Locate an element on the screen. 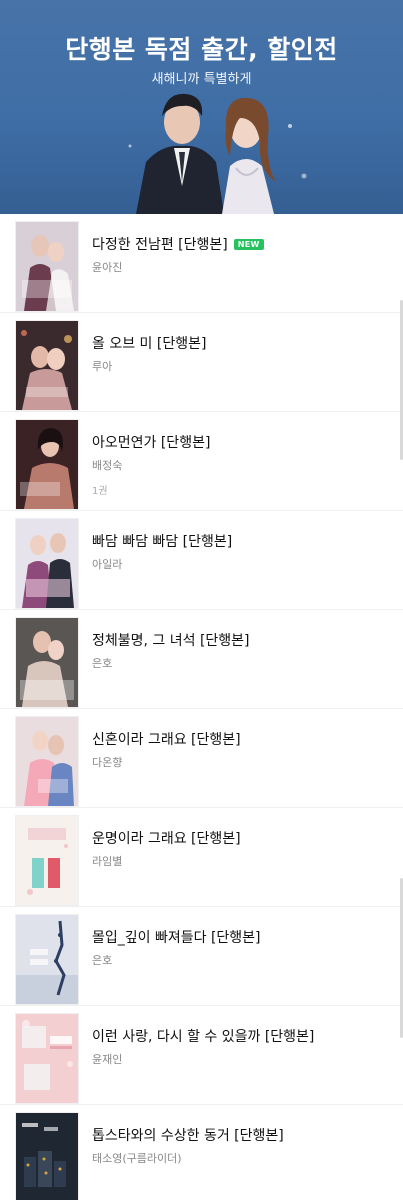 This screenshot has height=1200, width=403. book-title-text: 정체불명, 그 녀석 [단행본] is located at coordinates (171, 641).